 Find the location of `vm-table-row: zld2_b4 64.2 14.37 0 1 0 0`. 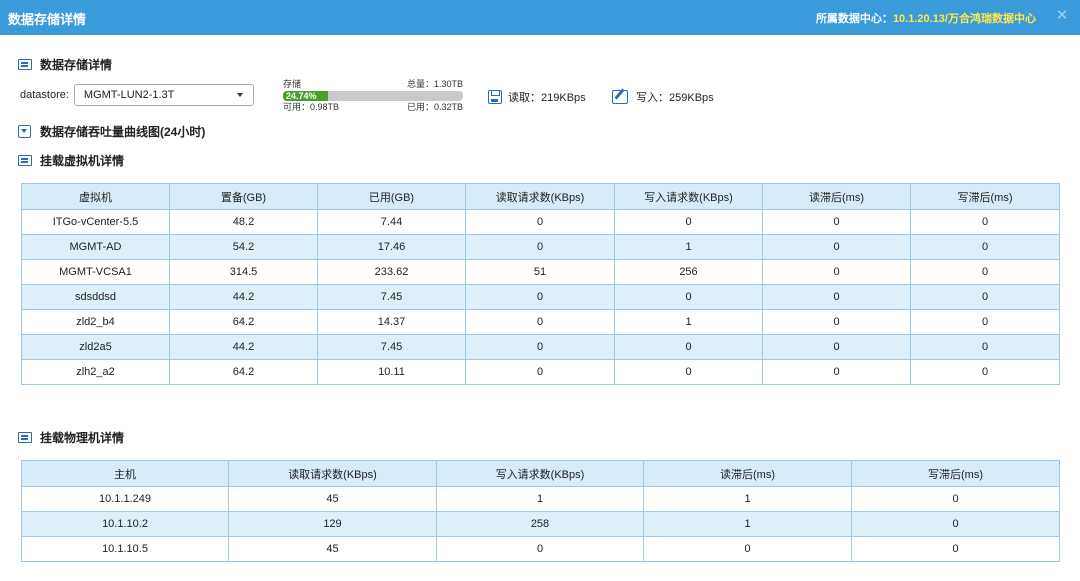

vm-table-row: zld2_b4 64.2 14.37 0 1 0 0 is located at coordinates (540, 322).